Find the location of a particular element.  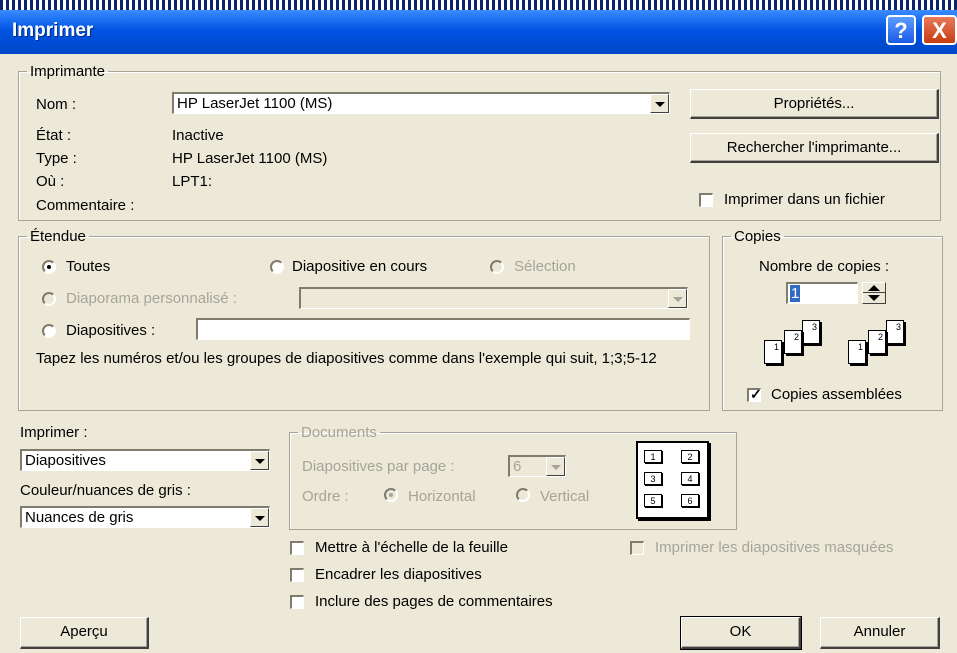

frame-slides-checkbox is located at coordinates (297, 575).